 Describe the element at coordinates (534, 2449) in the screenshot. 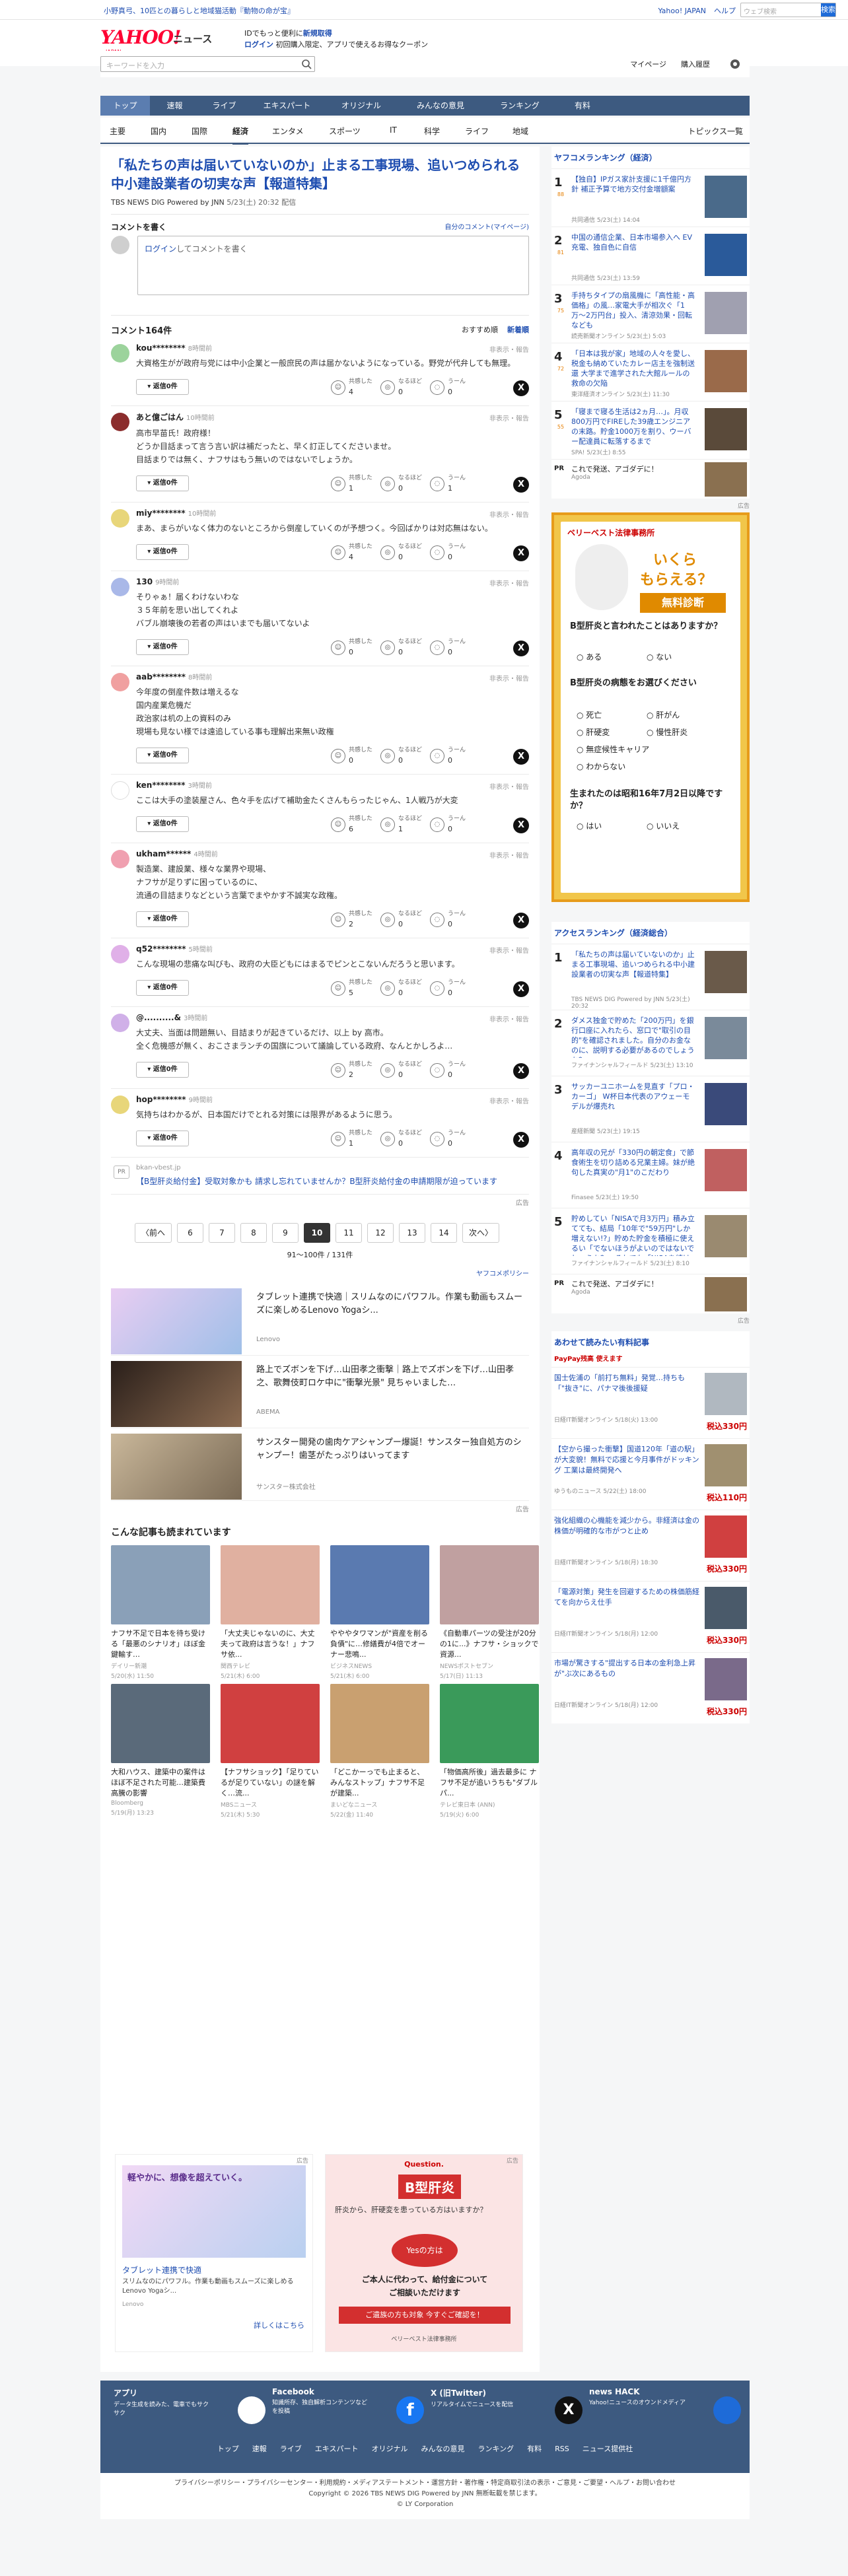

I see `footer-nav-link: 有料` at that location.